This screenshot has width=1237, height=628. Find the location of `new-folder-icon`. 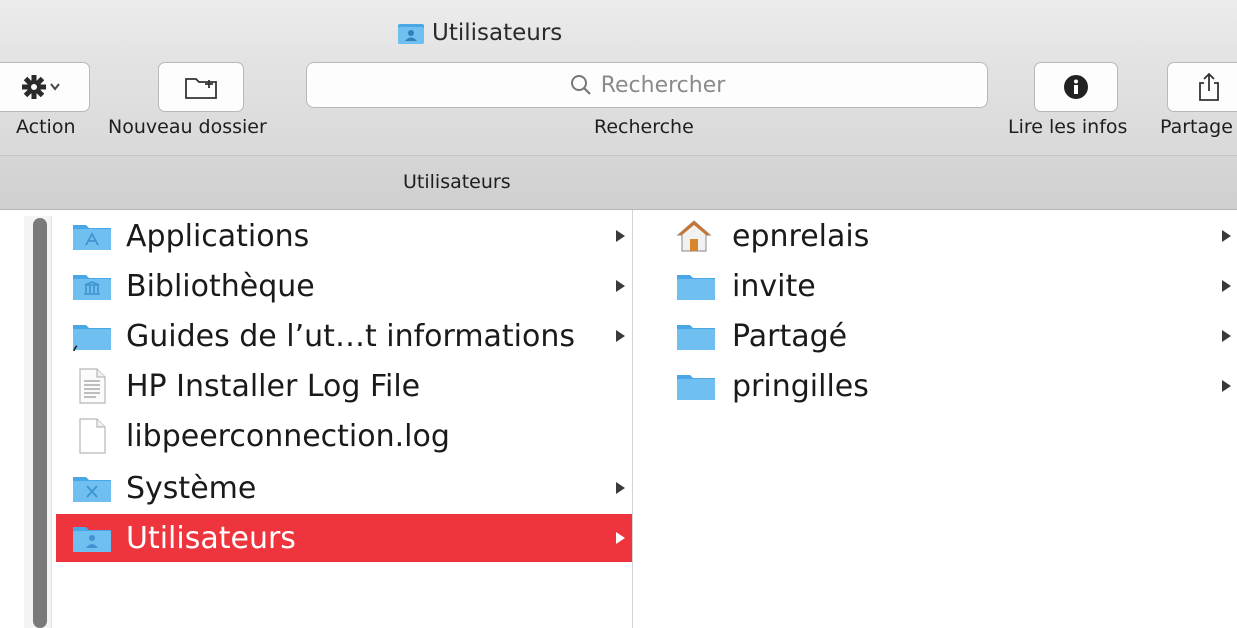

new-folder-icon is located at coordinates (201, 88).